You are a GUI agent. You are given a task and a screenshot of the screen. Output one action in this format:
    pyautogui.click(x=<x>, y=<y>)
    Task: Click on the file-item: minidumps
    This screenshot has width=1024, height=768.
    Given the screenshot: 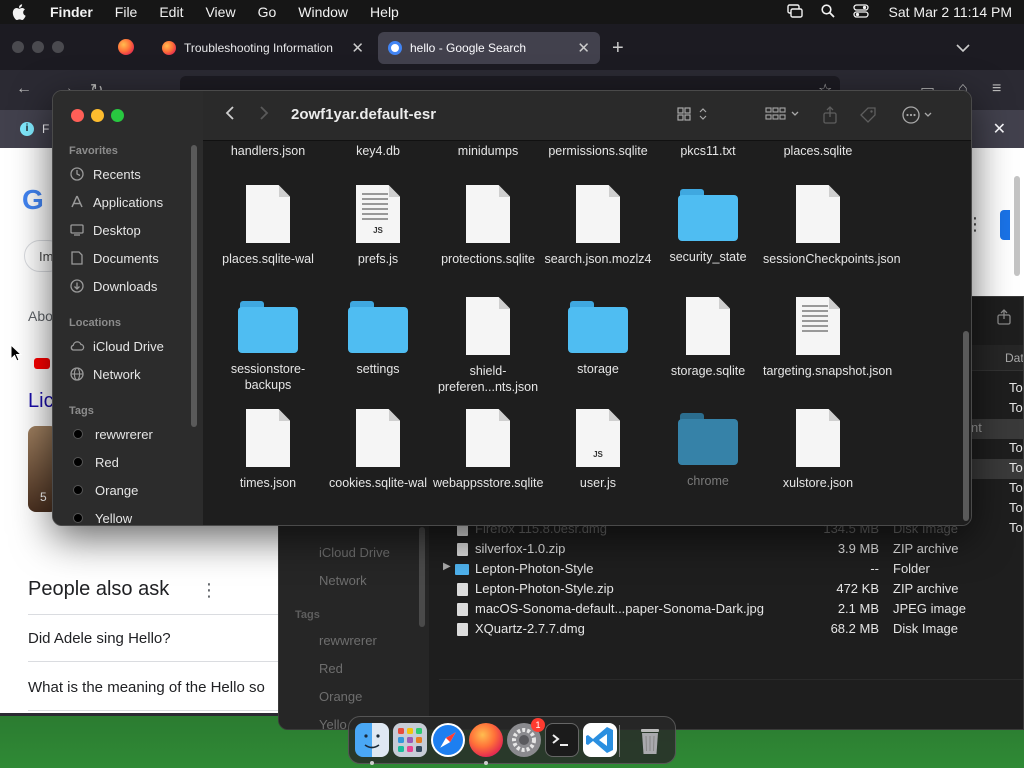 What is the action you would take?
    pyautogui.click(x=488, y=151)
    